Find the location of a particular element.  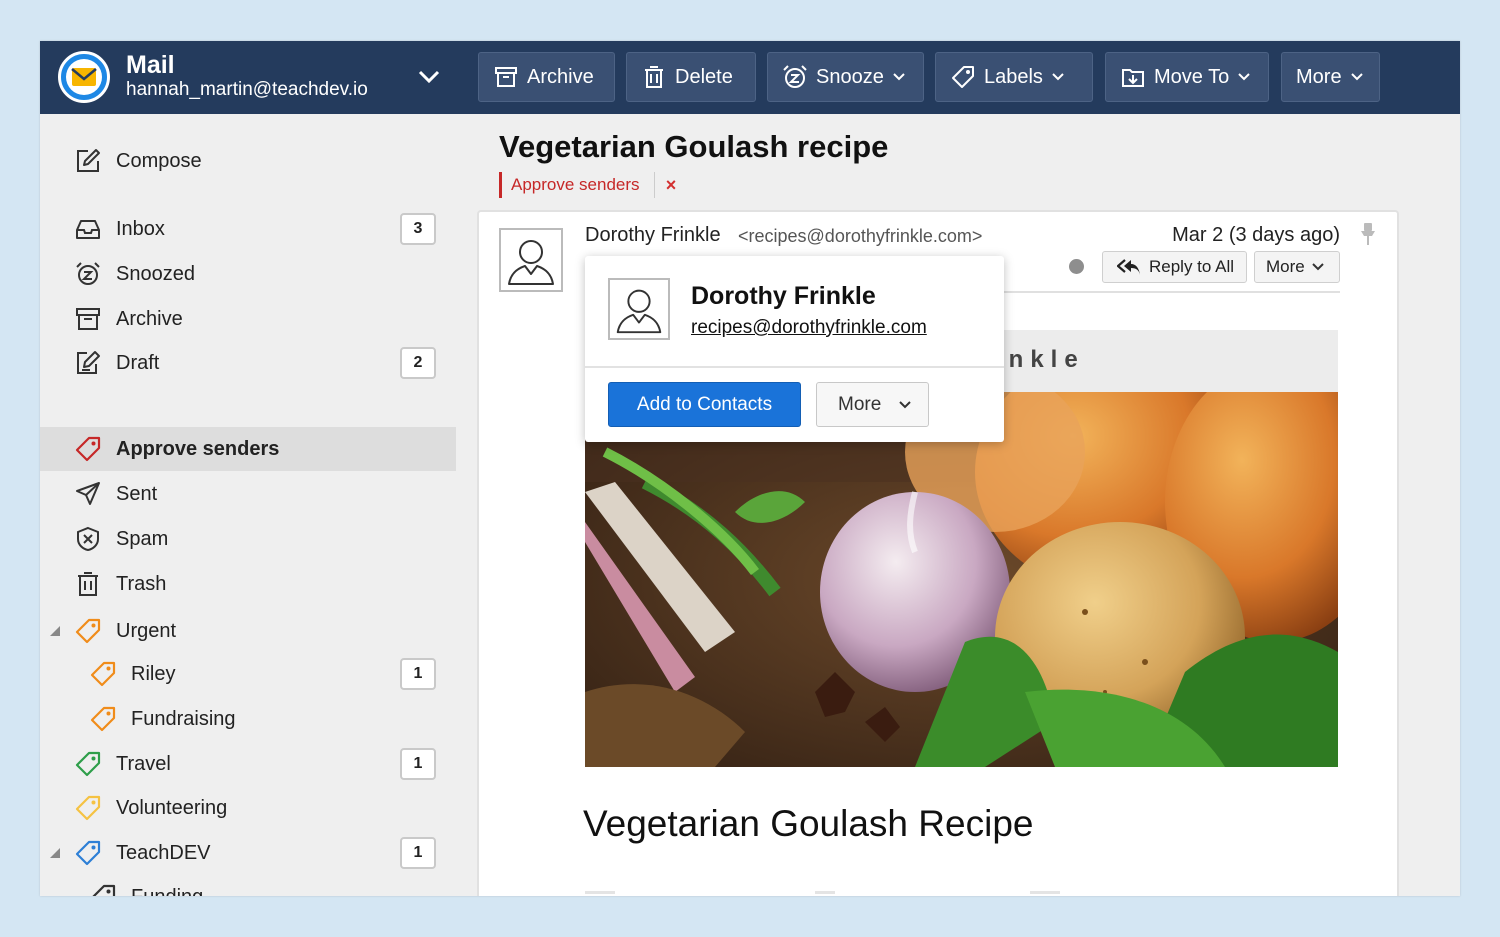

sidebar-item-label: Riley is located at coordinates (153, 673).